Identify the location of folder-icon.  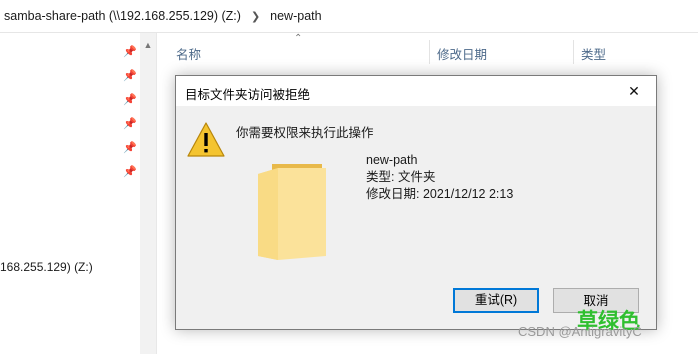
(292, 212).